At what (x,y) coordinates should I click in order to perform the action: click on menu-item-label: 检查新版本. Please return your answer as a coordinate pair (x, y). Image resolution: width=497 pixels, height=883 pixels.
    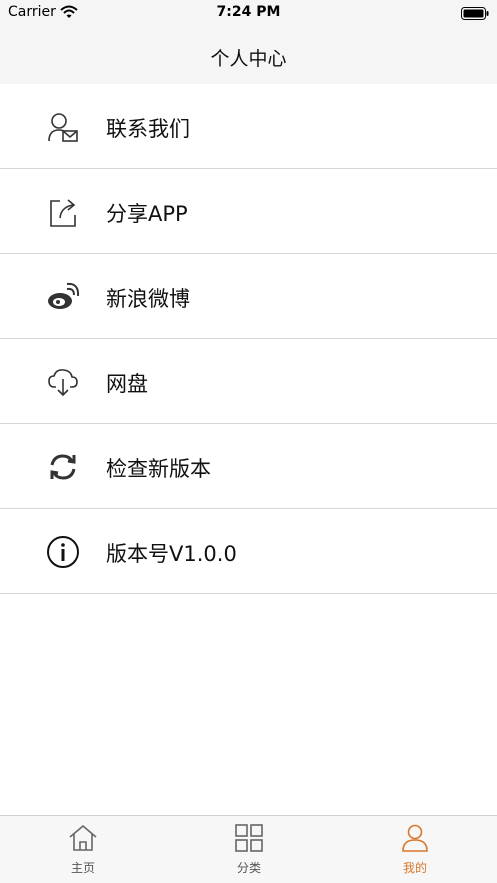
    Looking at the image, I should click on (158, 469).